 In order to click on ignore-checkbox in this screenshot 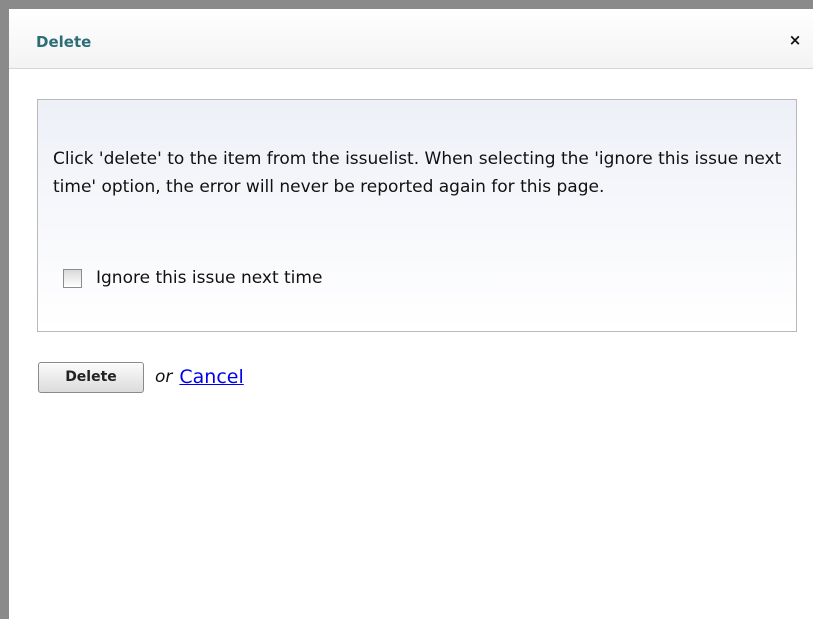, I will do `click(72, 278)`.